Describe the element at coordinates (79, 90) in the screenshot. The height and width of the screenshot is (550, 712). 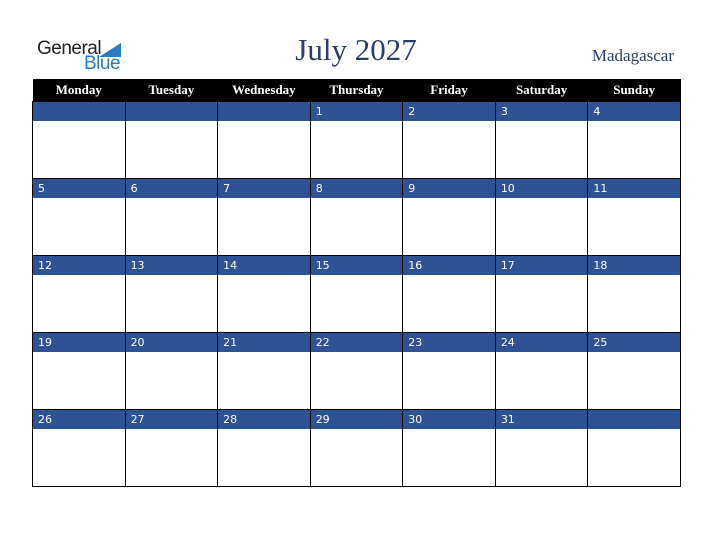
I see `weekday-header: Monday` at that location.